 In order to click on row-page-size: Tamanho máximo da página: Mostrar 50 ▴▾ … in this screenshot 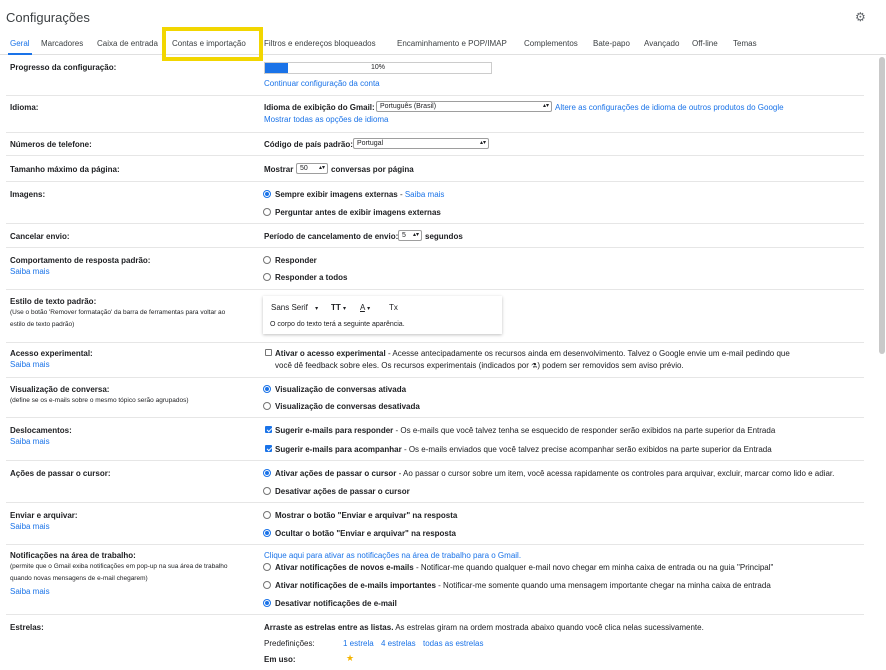, I will do `click(435, 169)`.